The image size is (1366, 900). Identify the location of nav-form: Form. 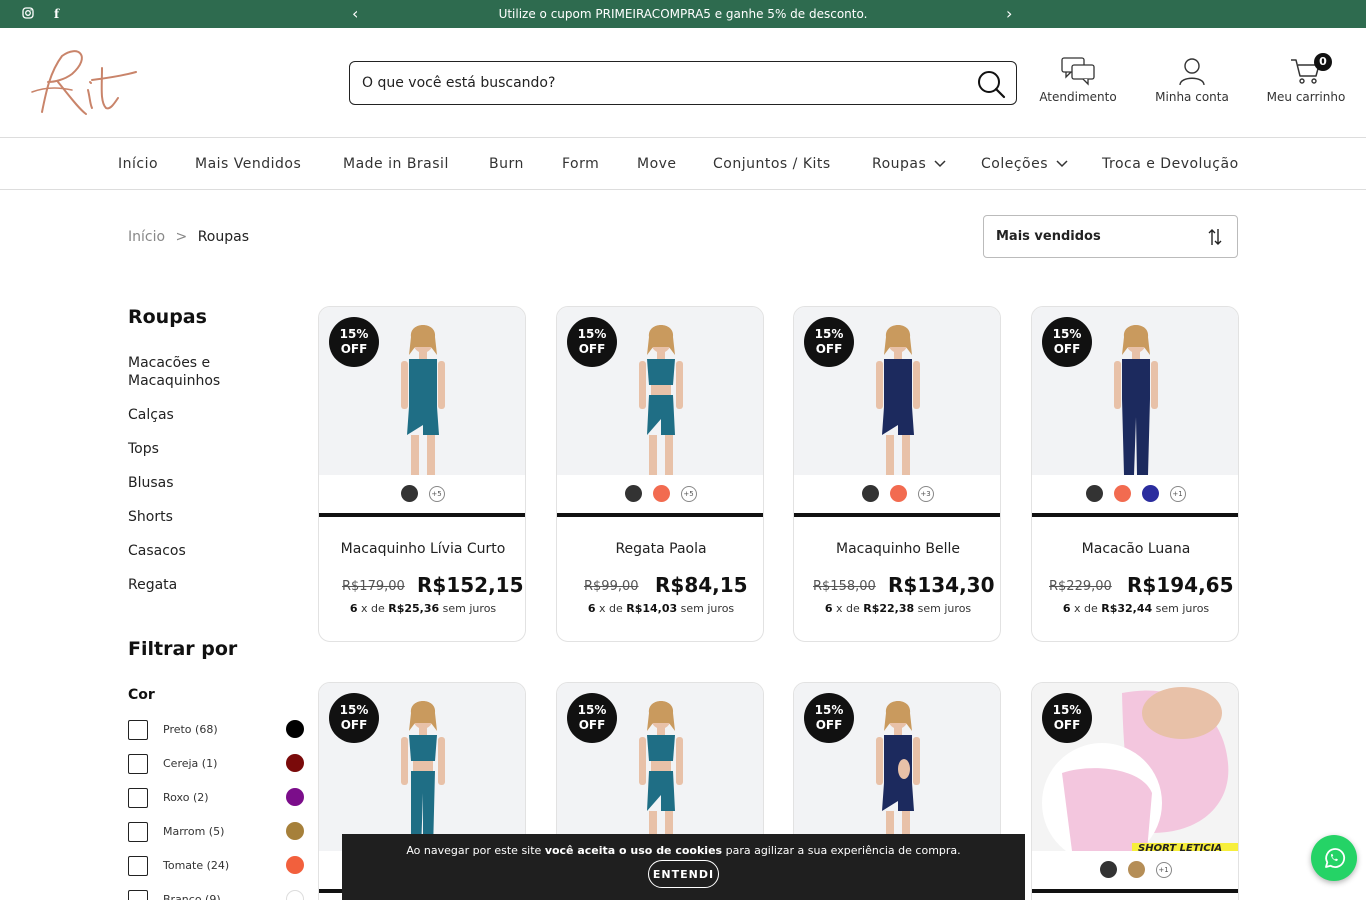
(580, 164).